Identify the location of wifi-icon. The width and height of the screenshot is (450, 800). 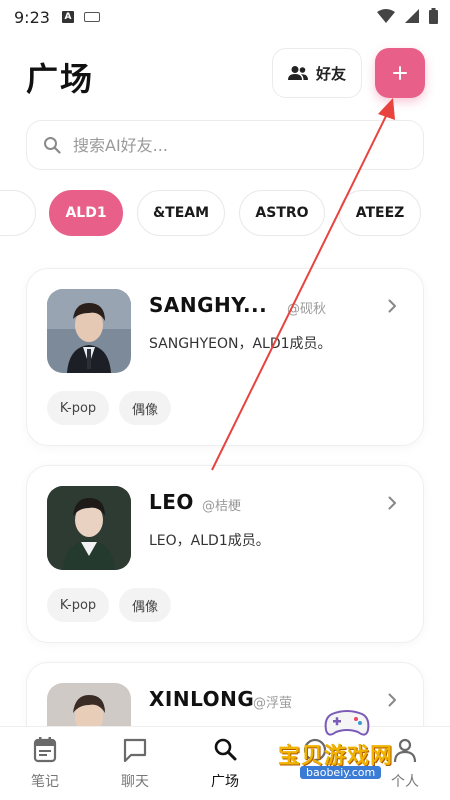
(386, 16).